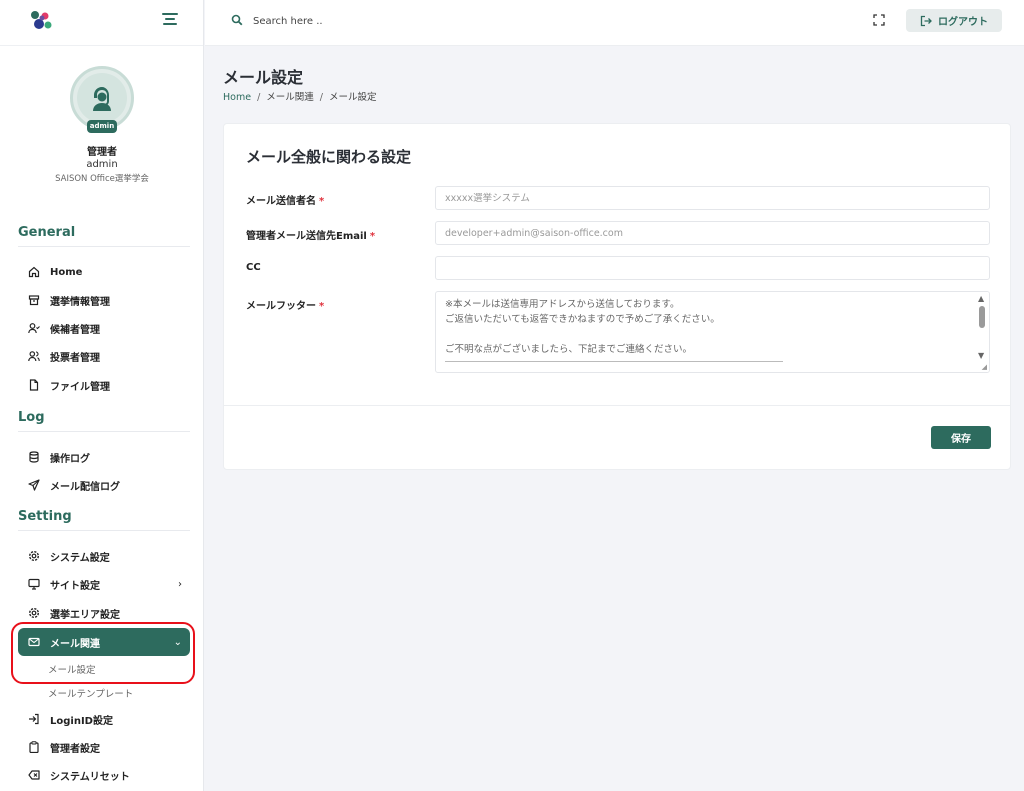 The height and width of the screenshot is (791, 1024). Describe the element at coordinates (104, 457) in the screenshot. I see `sidebar-item-operation-log: 操作ログ` at that location.